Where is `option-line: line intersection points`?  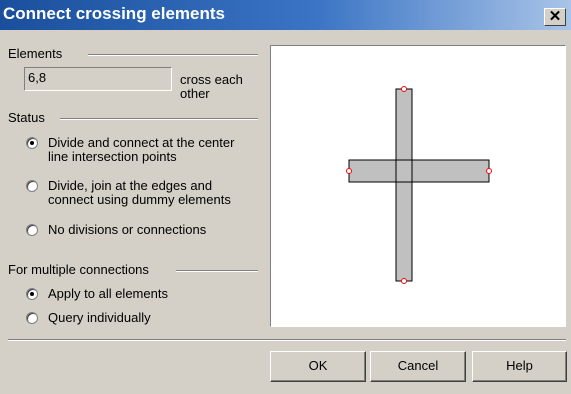 option-line: line intersection points is located at coordinates (112, 156).